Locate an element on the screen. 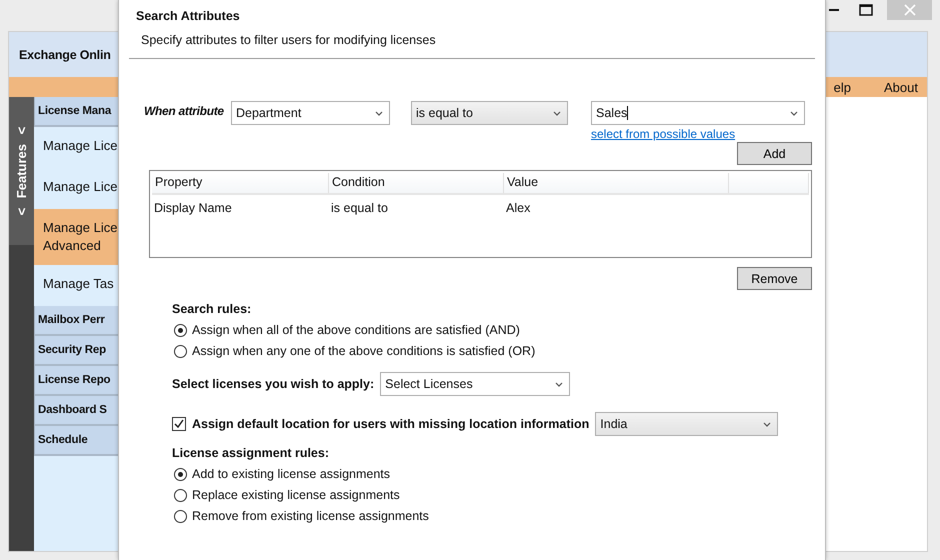  menu-item: About is located at coordinates (901, 87).